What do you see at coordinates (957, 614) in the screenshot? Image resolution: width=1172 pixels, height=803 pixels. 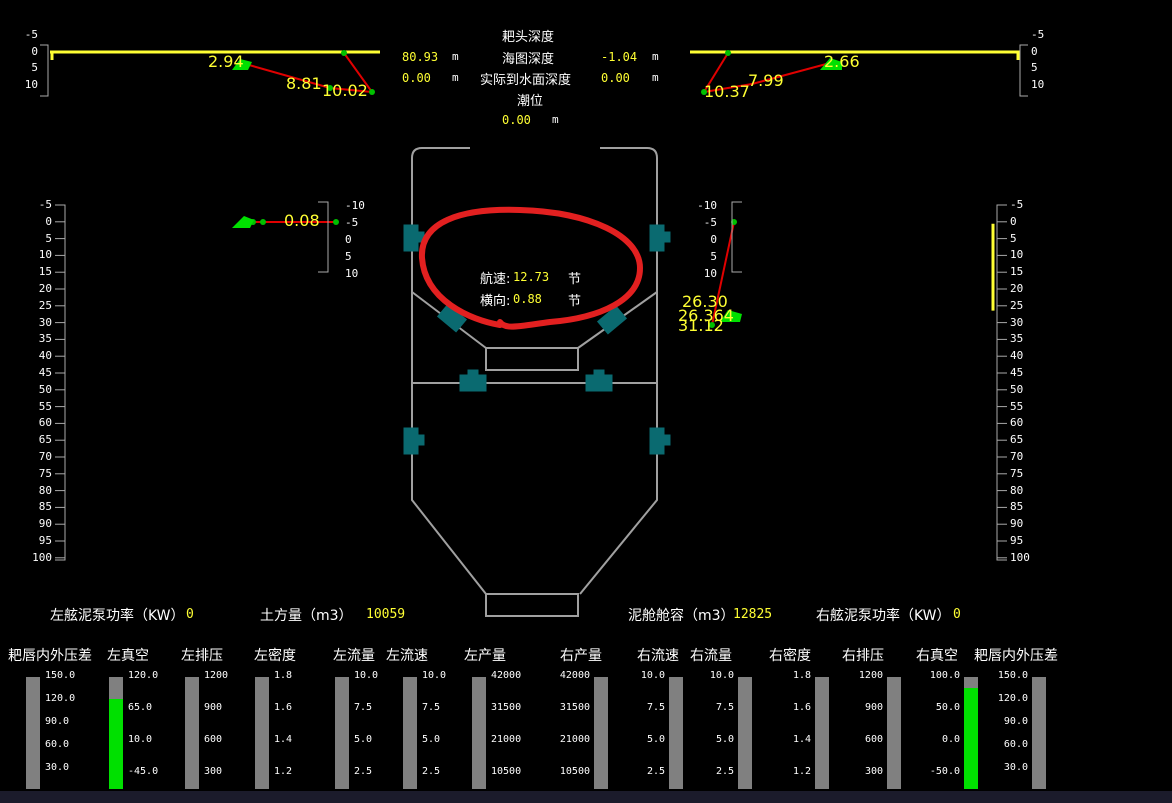 I see `right-pump-power-value: 0` at bounding box center [957, 614].